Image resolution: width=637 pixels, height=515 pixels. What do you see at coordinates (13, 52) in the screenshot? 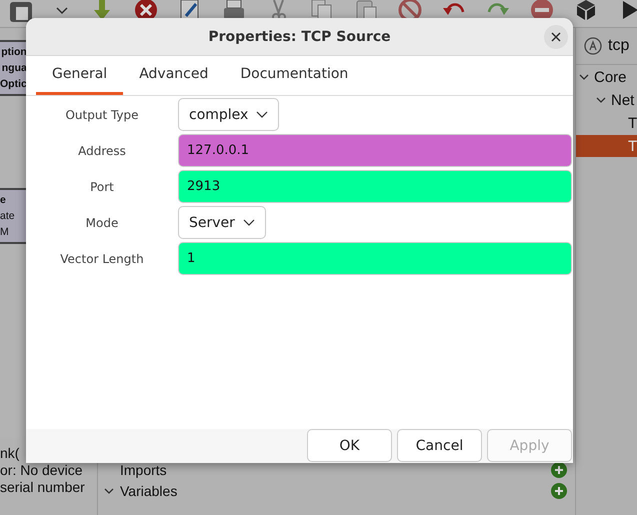
I see `block-text: ption` at bounding box center [13, 52].